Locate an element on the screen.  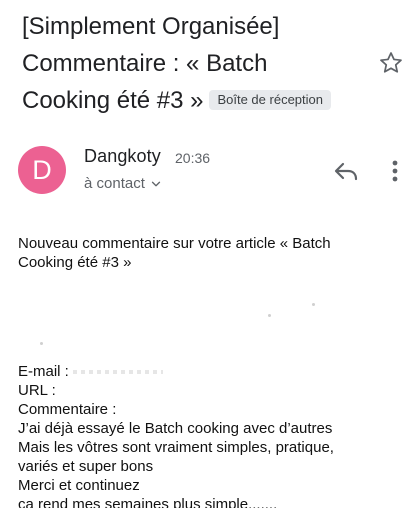
comment-line-4: Merci et continuez is located at coordinates (79, 485).